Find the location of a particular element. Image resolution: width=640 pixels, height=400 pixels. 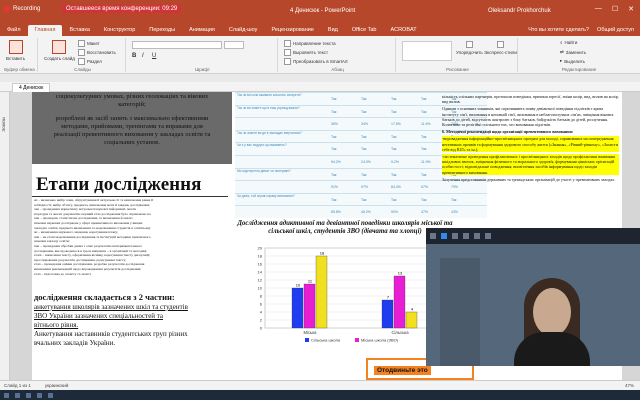

table-cell: 34% is located at coordinates (365, 124).